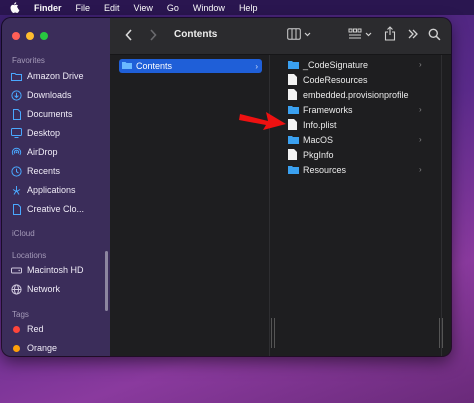 Image resolution: width=474 pixels, height=403 pixels. Describe the element at coordinates (50, 114) in the screenshot. I see `sidebar-item-label: Documents` at that location.